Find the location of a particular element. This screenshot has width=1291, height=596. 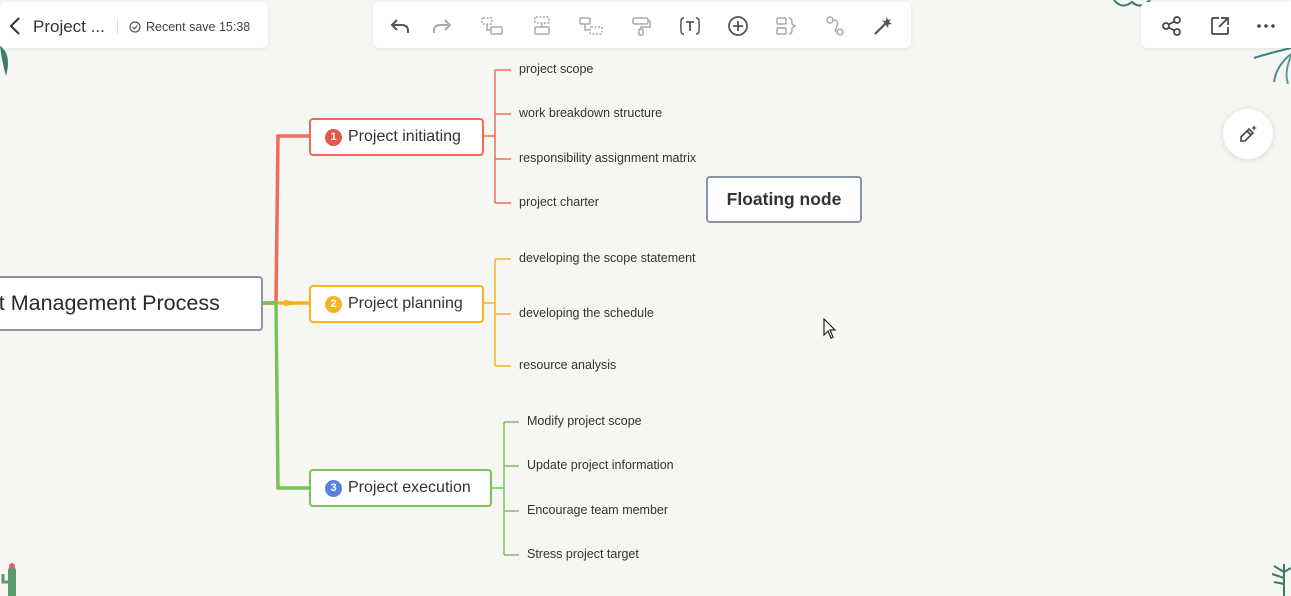

floating-node-label: Floating node is located at coordinates (784, 199).